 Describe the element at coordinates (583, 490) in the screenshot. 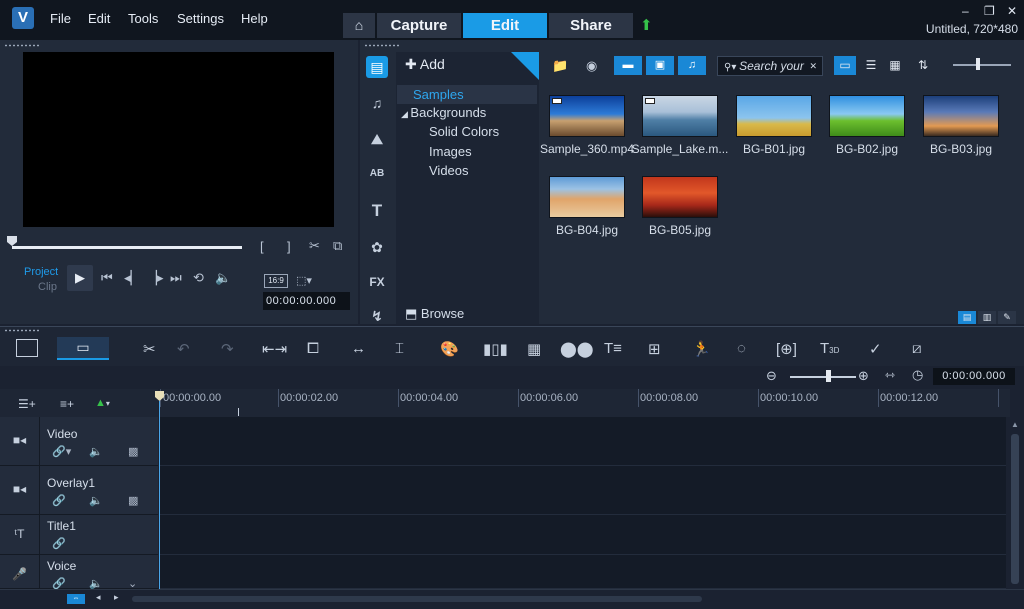

I see `track-lane-overlay1` at that location.